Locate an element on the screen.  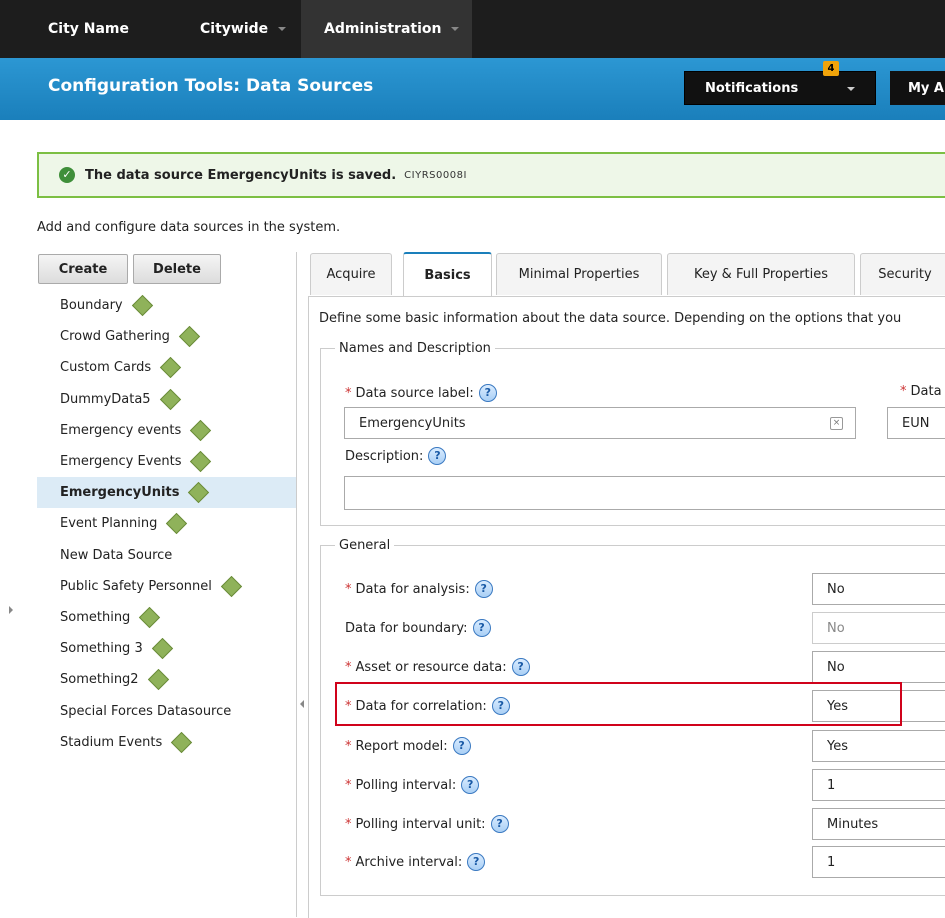
message-code: CIYRS0008I is located at coordinates (435, 175).